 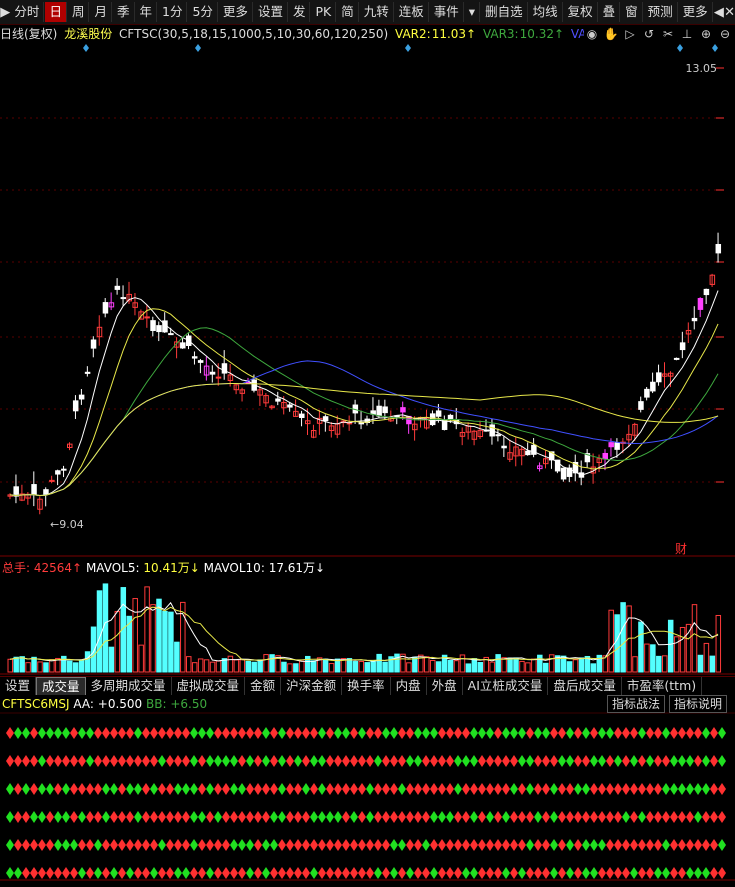 What do you see at coordinates (271, 12) in the screenshot?
I see `settings-button: 设置` at bounding box center [271, 12].